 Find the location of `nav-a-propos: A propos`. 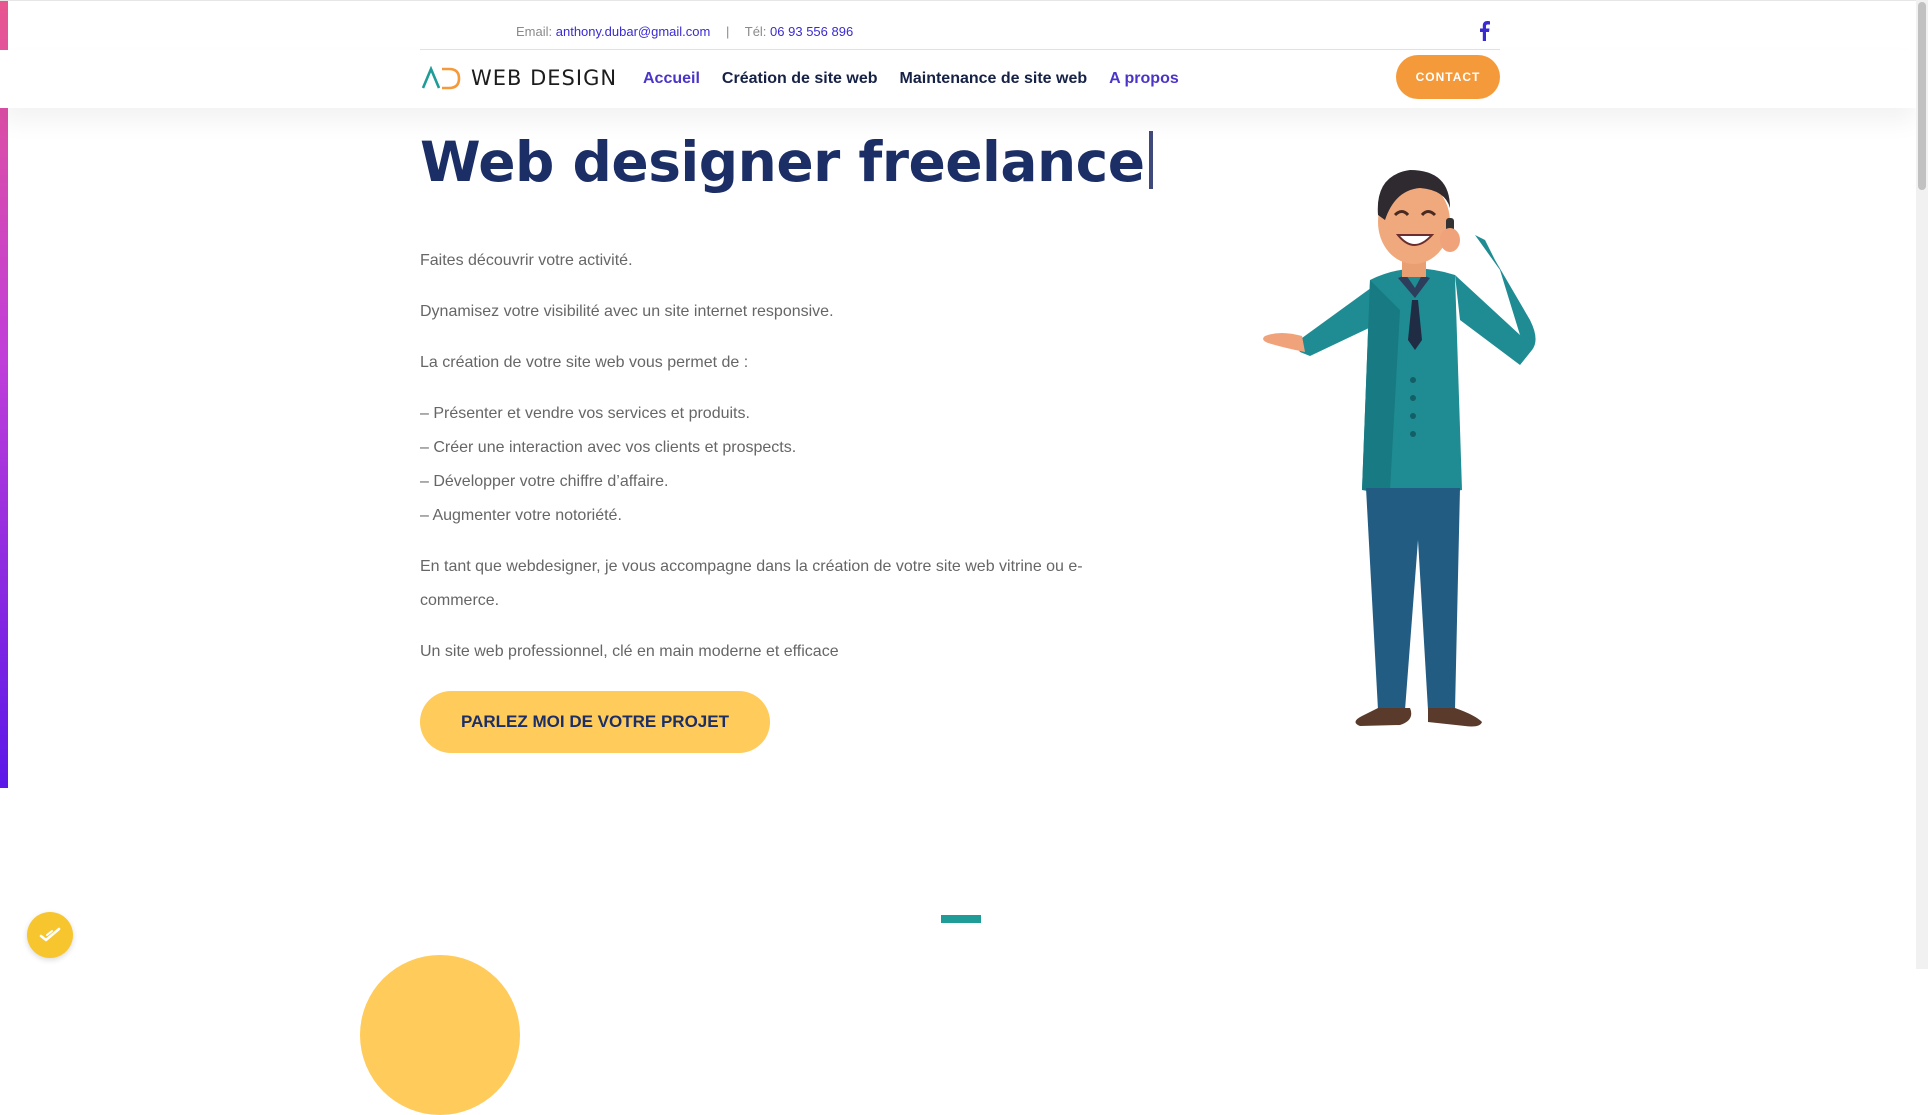

nav-a-propos: A propos is located at coordinates (1144, 79).